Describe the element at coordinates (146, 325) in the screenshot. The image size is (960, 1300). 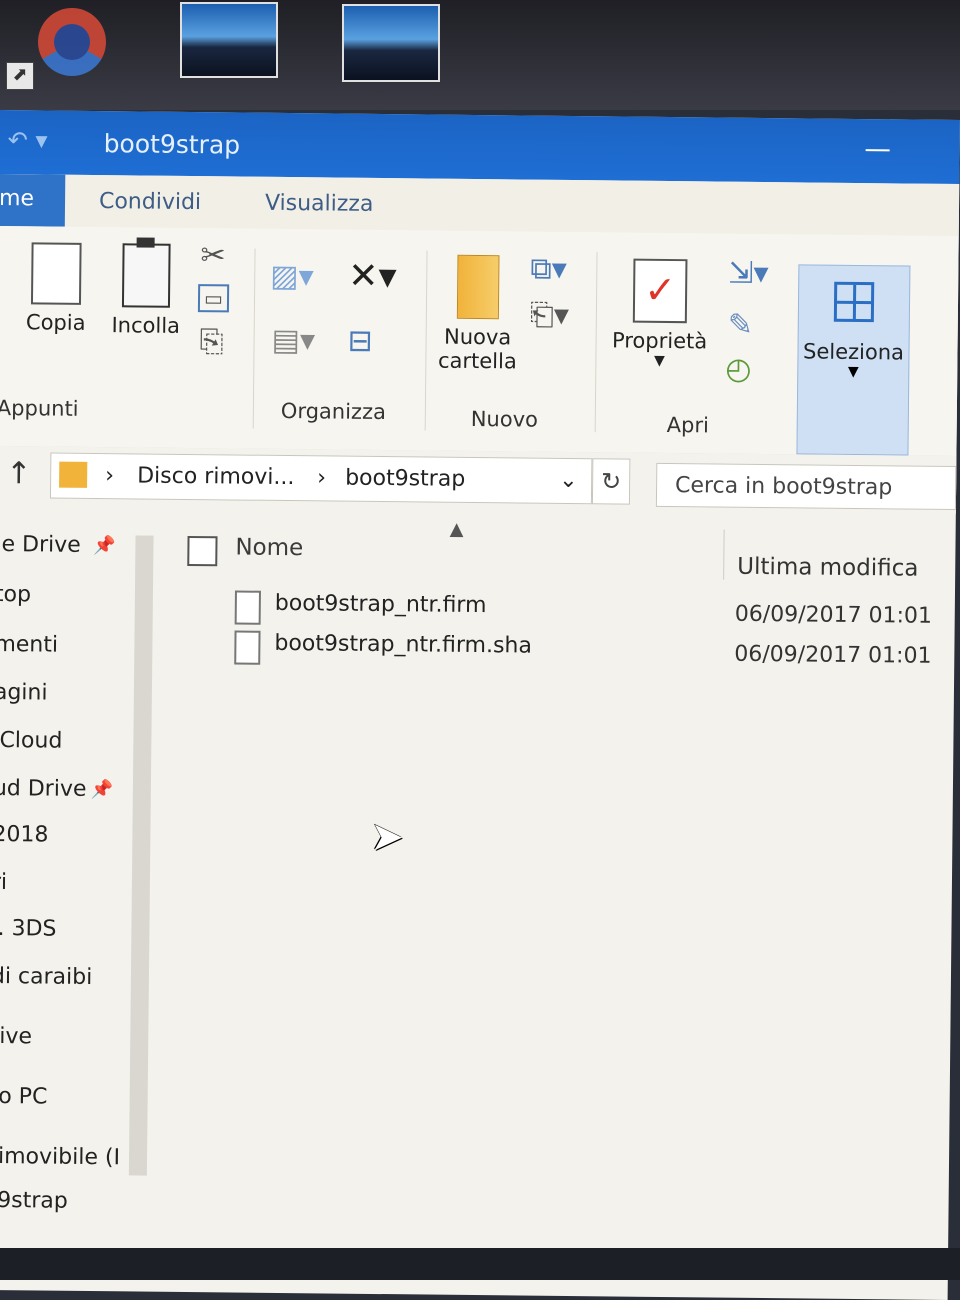
I see `incolla-label: Incolla` at that location.